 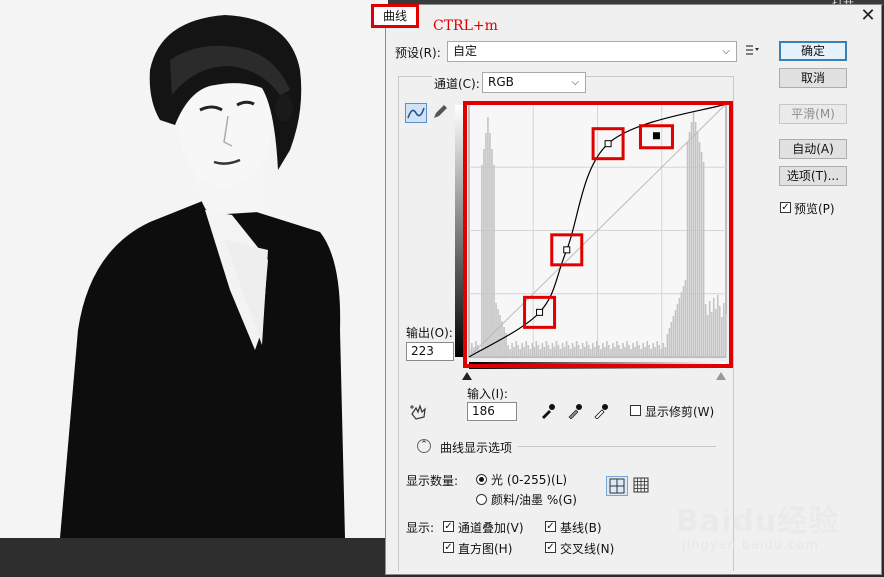 I want to click on channel-overlay-checkbox: ✓, so click(x=448, y=526).